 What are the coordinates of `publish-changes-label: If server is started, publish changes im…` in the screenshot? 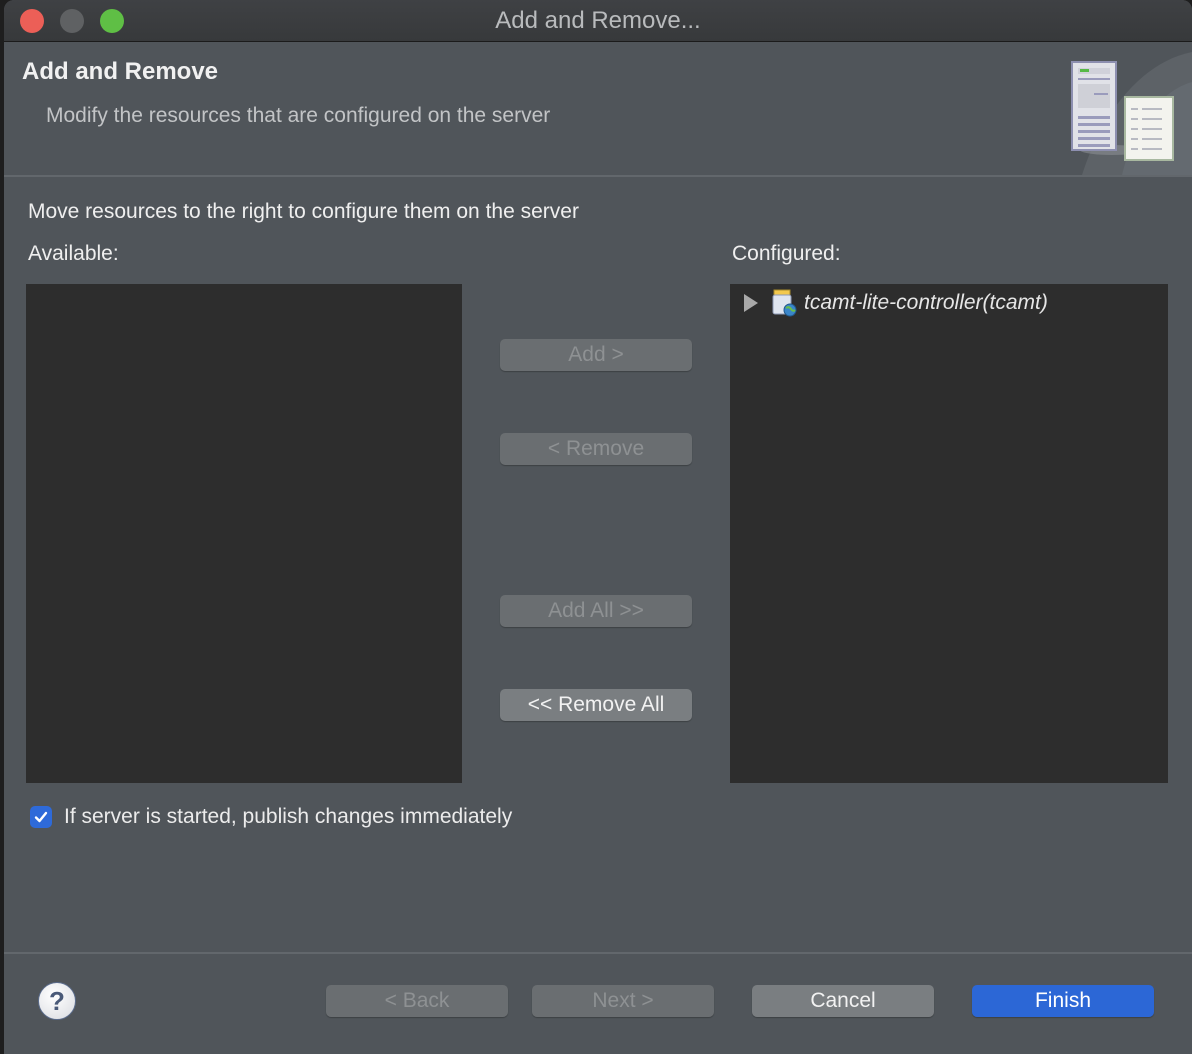 It's located at (288, 816).